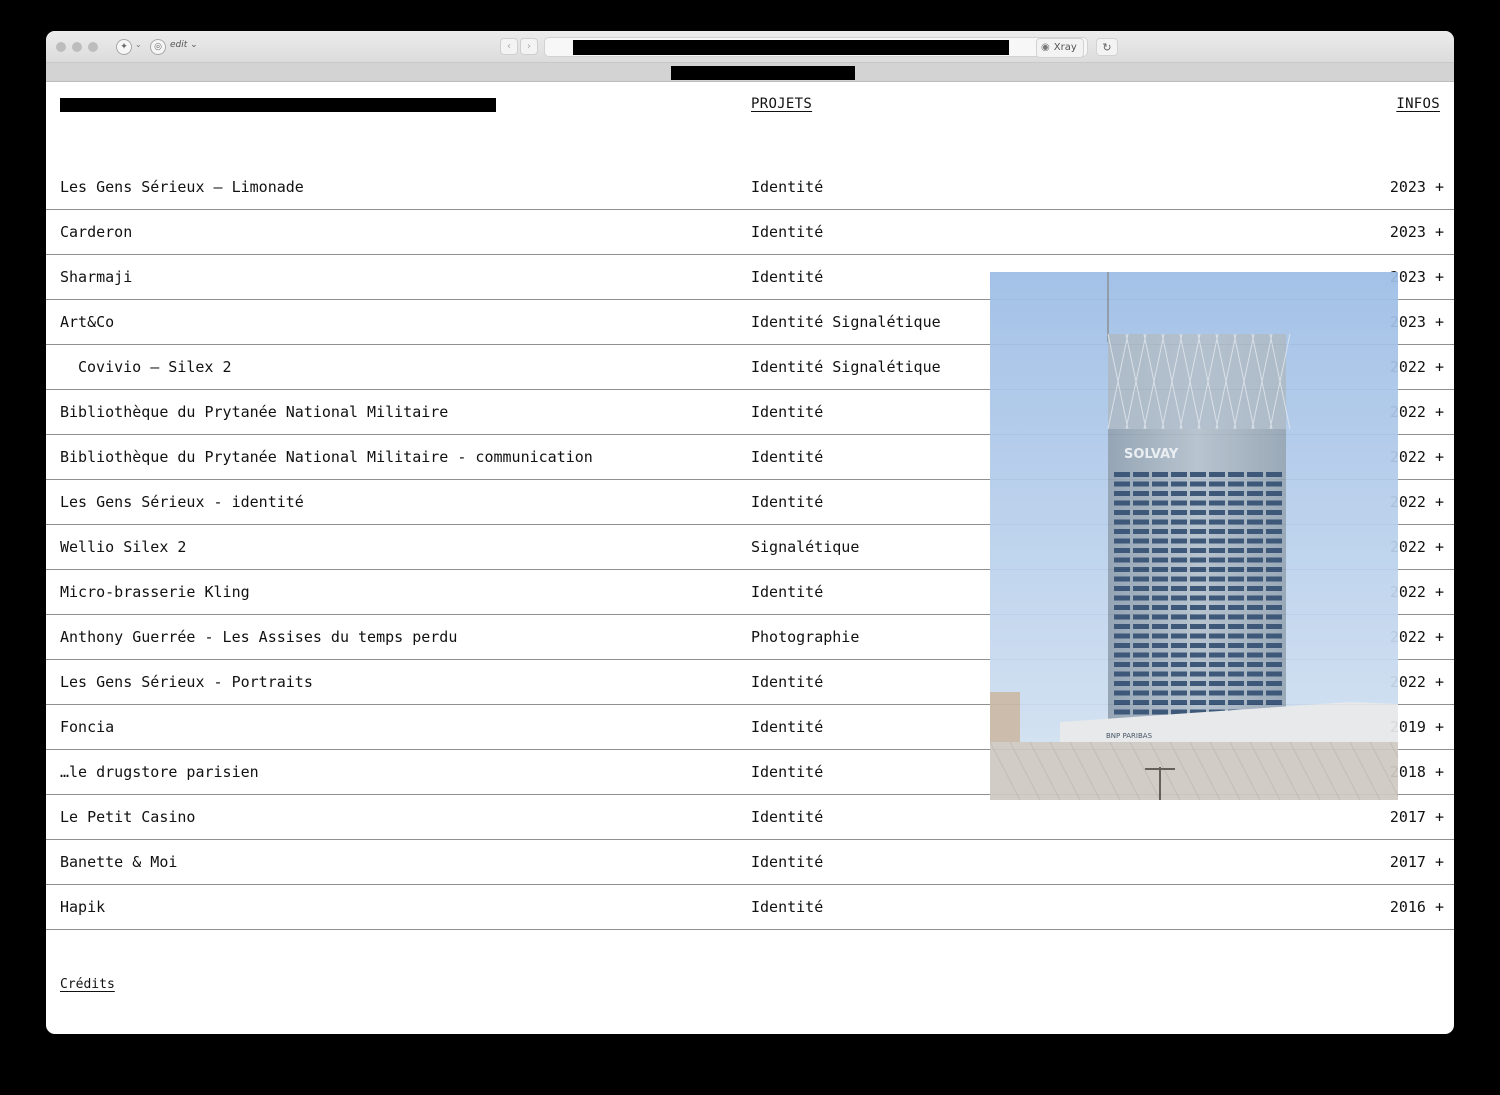  I want to click on redacted-tab-title, so click(763, 73).